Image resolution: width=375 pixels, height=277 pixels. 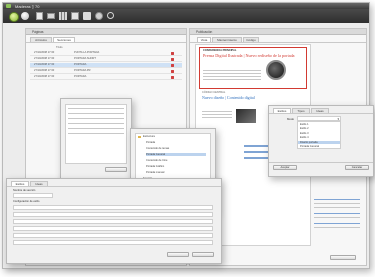 I want to click on style-config-label: Configuración de estilo, so click(x=26, y=201).